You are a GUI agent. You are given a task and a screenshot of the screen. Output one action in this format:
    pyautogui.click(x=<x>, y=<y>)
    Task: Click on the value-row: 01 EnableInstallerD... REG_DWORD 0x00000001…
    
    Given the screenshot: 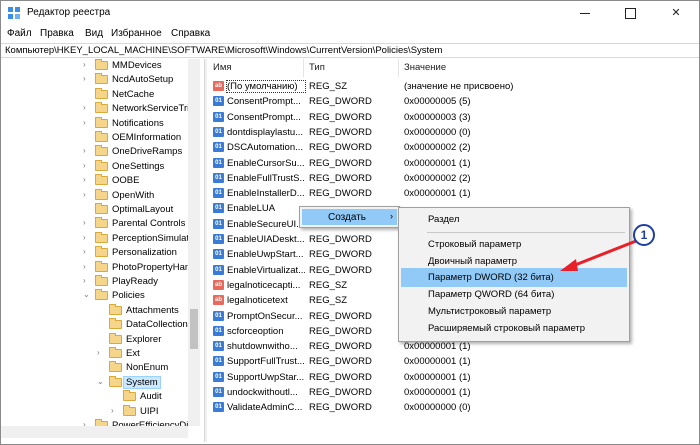 What is the action you would take?
    pyautogui.click(x=453, y=193)
    